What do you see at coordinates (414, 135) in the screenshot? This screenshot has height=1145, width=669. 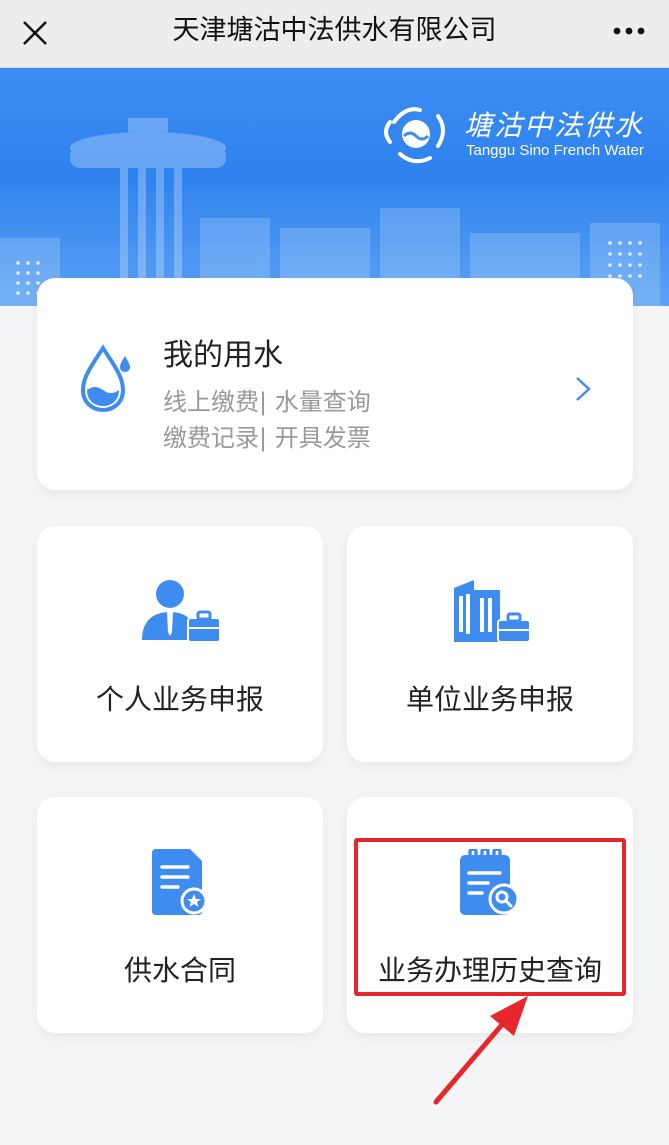 I see `logo-icon` at bounding box center [414, 135].